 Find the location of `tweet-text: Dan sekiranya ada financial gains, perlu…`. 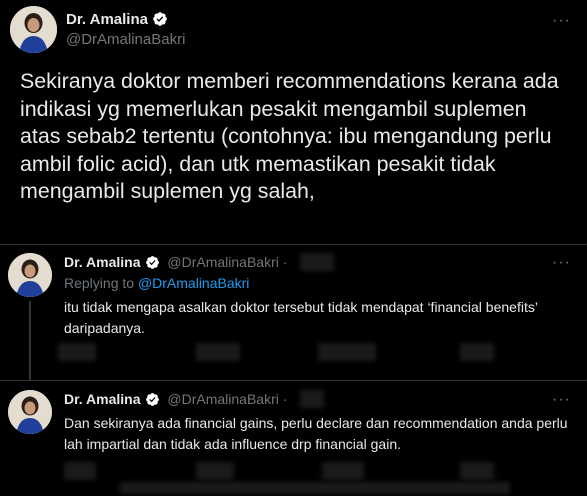

tweet-text: Dan sekiranya ada financial gains, perlu… is located at coordinates (316, 433).